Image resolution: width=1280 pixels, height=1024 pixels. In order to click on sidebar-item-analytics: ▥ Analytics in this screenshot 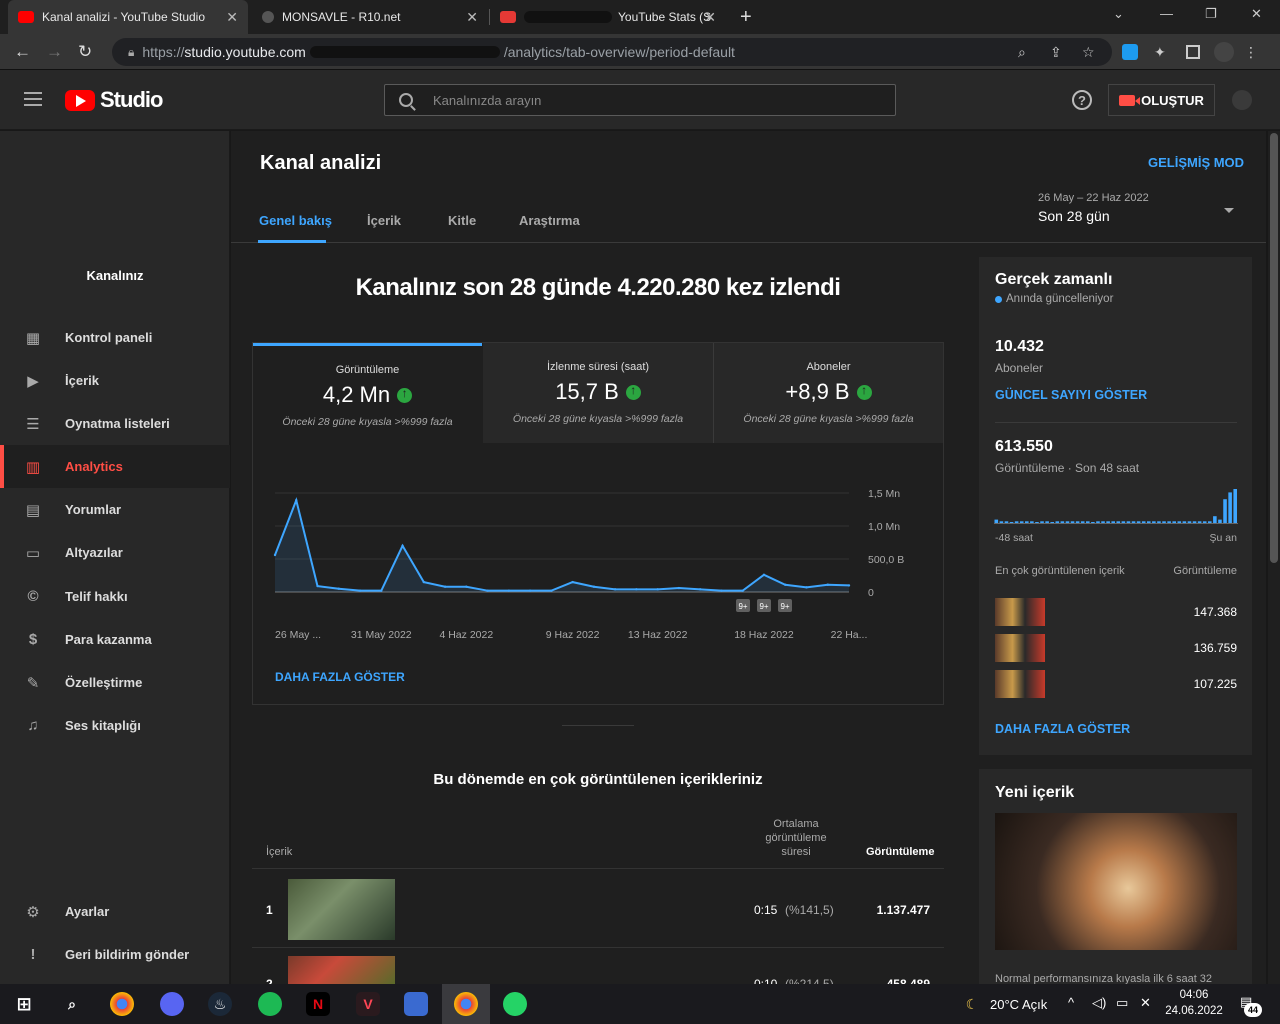, I will do `click(115, 466)`.